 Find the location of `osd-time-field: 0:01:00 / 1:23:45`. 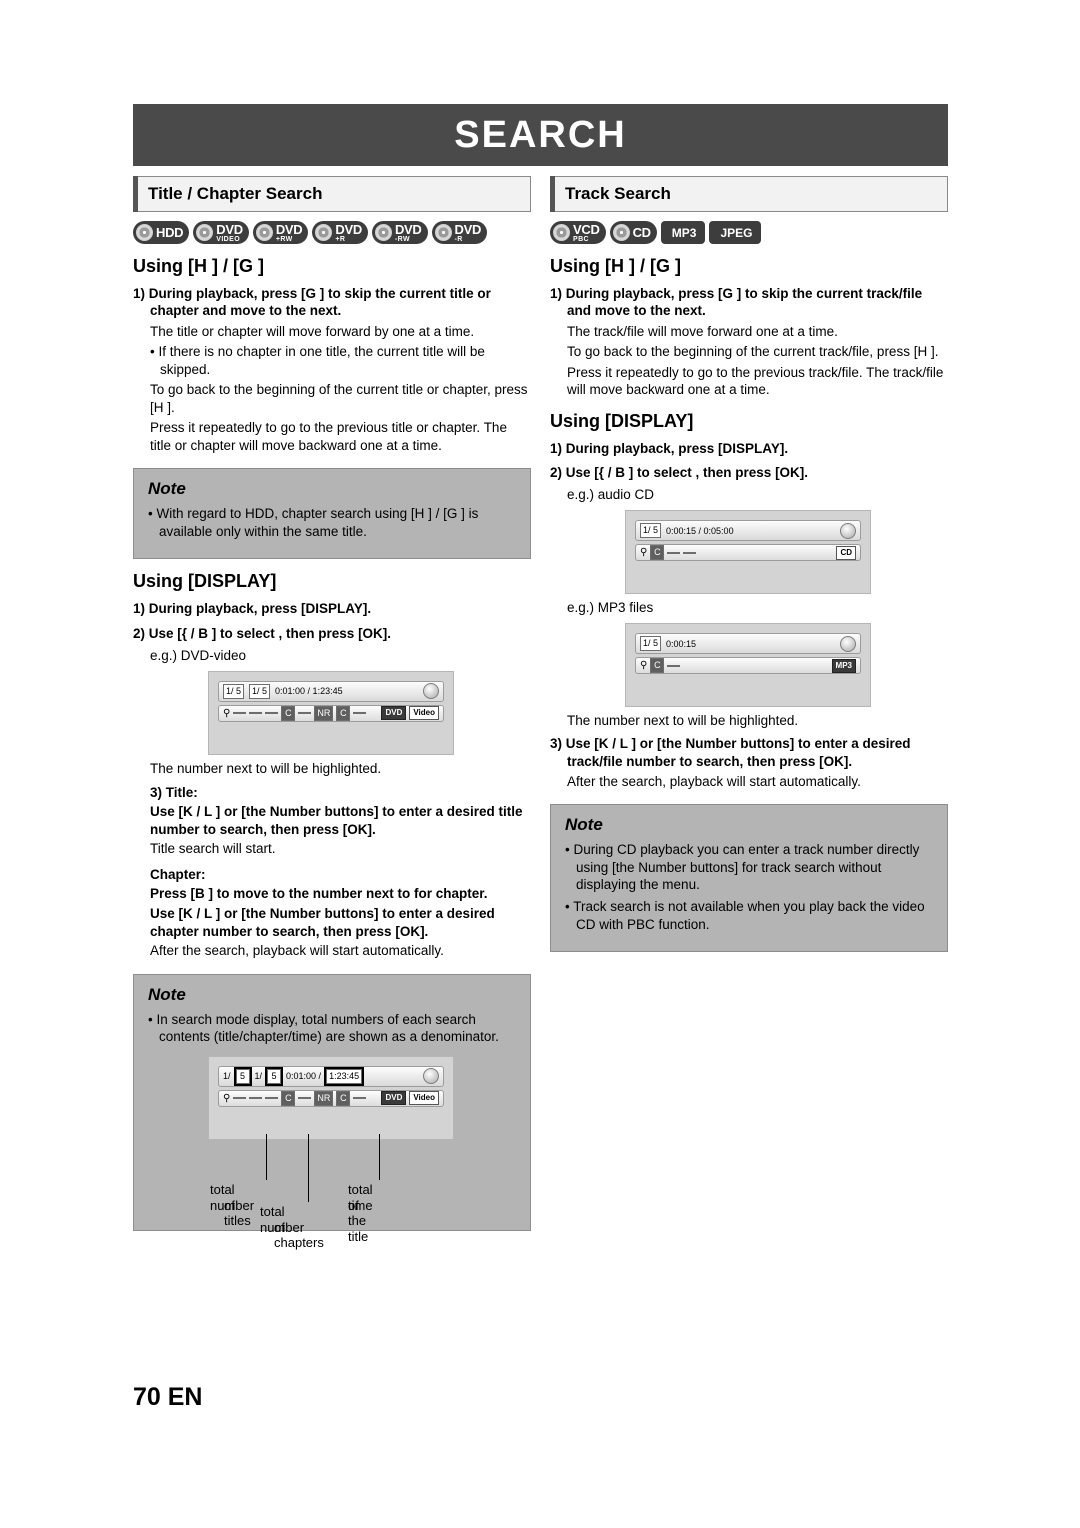

osd-time-field: 0:01:00 / 1:23:45 is located at coordinates (309, 691).